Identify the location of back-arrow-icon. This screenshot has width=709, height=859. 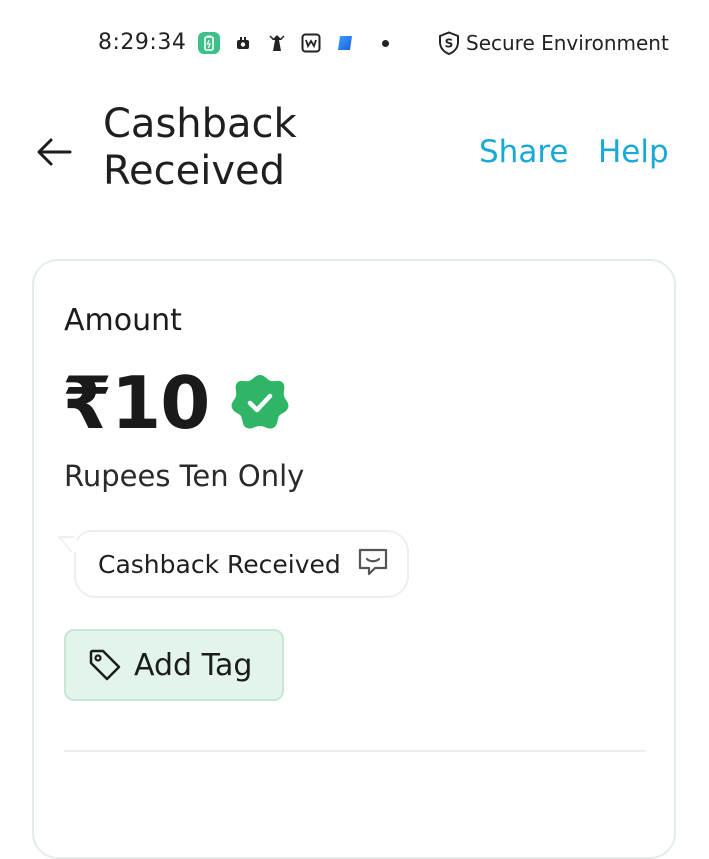
(54, 152).